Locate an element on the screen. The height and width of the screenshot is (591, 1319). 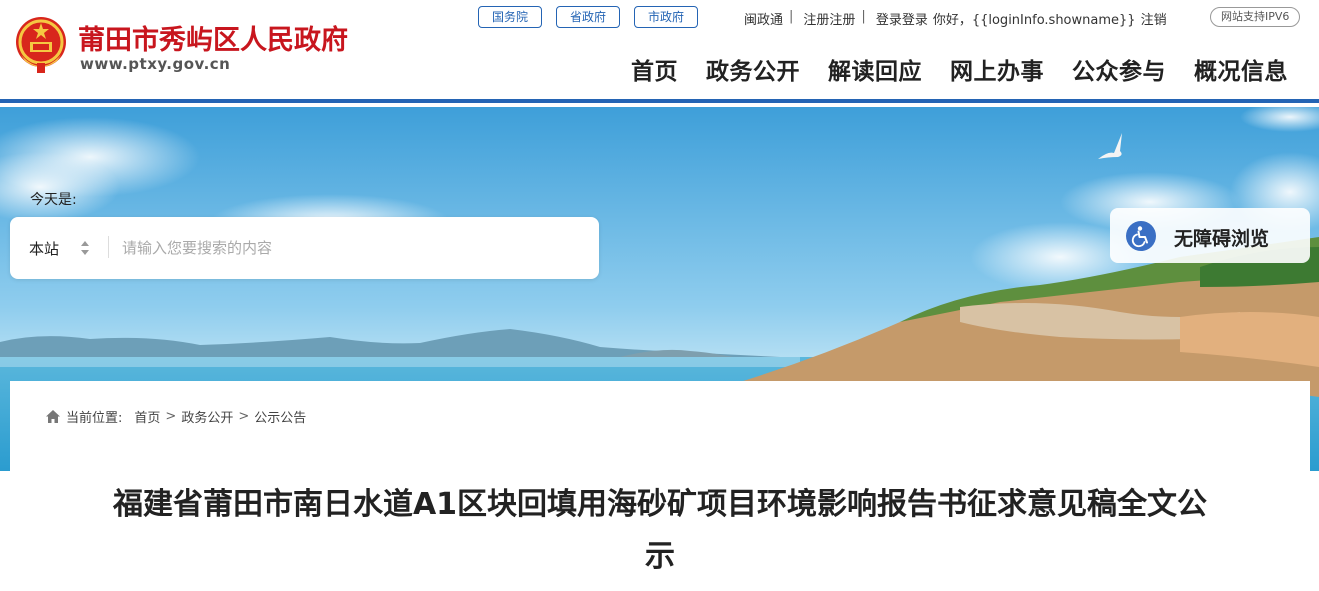
updown-arrows-icon is located at coordinates (85, 248).